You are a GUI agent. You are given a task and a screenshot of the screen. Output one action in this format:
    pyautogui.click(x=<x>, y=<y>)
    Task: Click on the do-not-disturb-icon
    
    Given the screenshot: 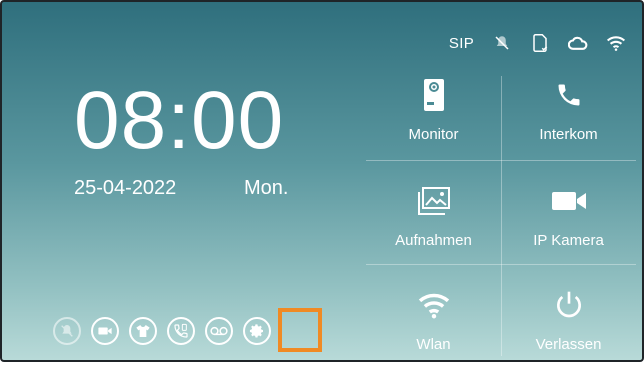 What is the action you would take?
    pyautogui.click(x=67, y=331)
    